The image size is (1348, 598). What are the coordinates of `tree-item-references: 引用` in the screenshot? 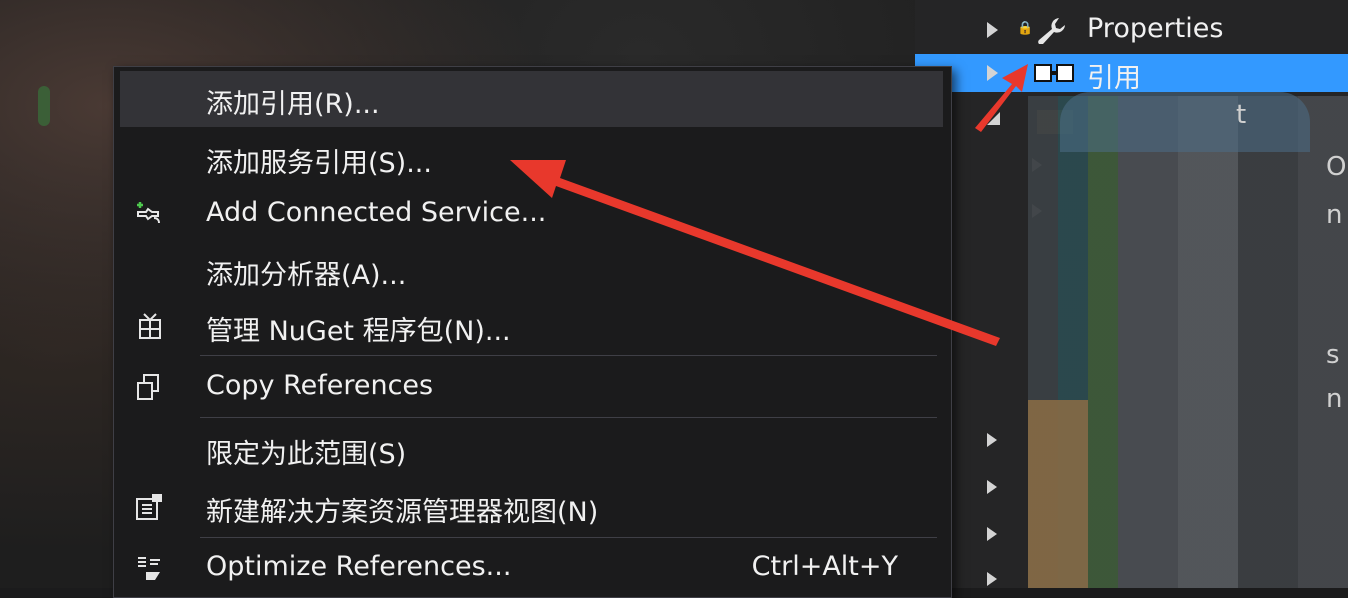 It's located at (1131, 74).